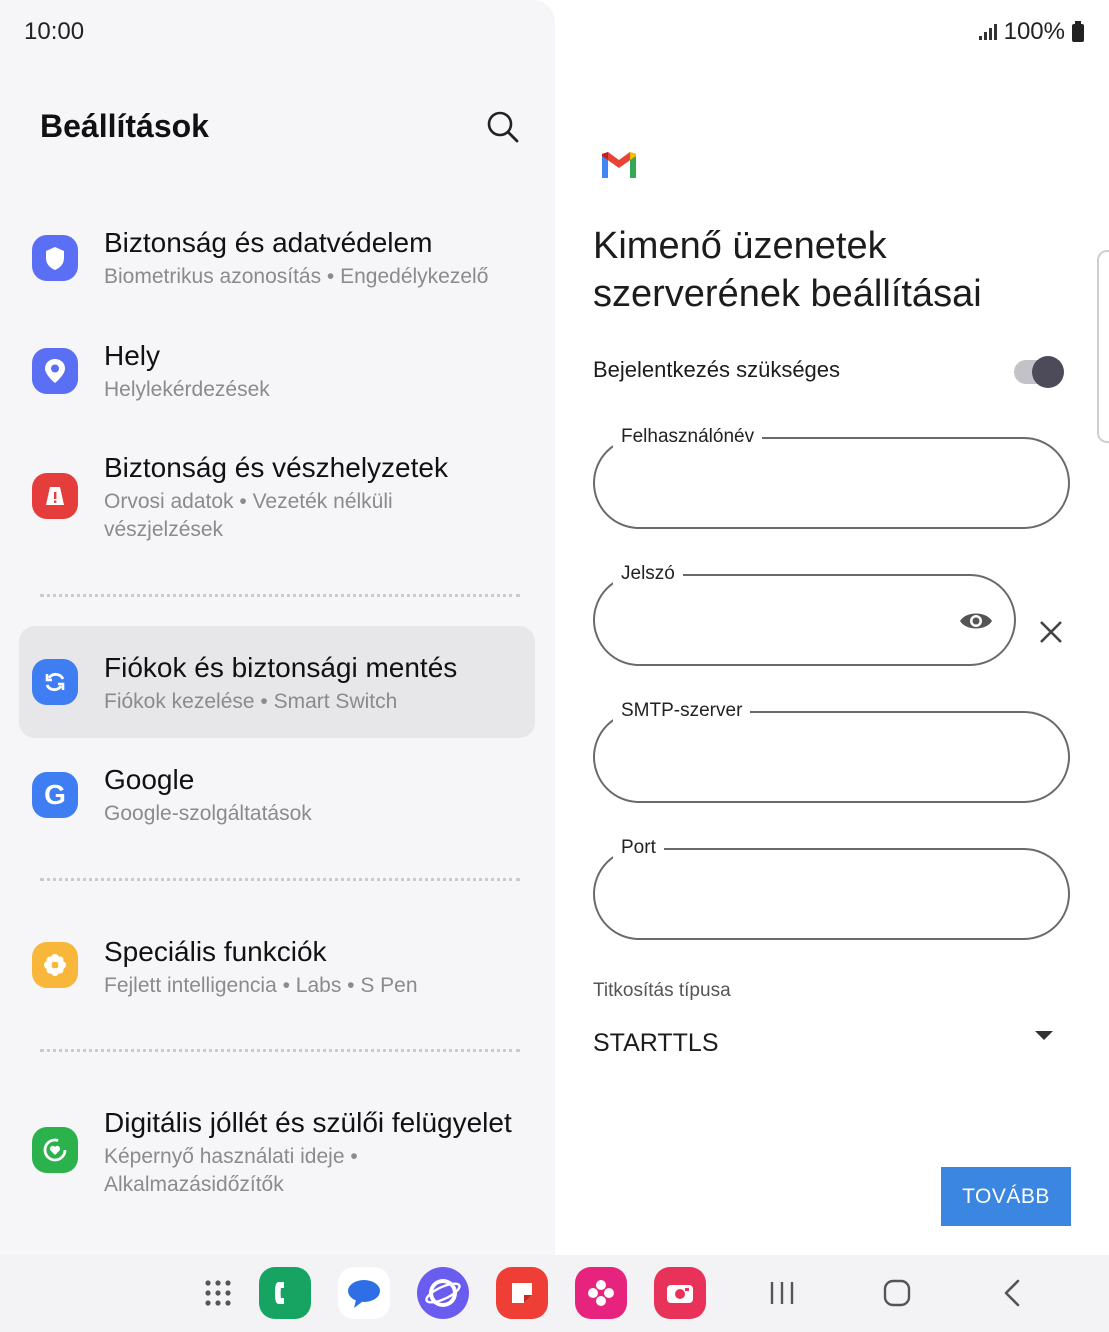  Describe the element at coordinates (277, 373) in the screenshot. I see `settings-item-location: Hely Helylekérdezések` at that location.